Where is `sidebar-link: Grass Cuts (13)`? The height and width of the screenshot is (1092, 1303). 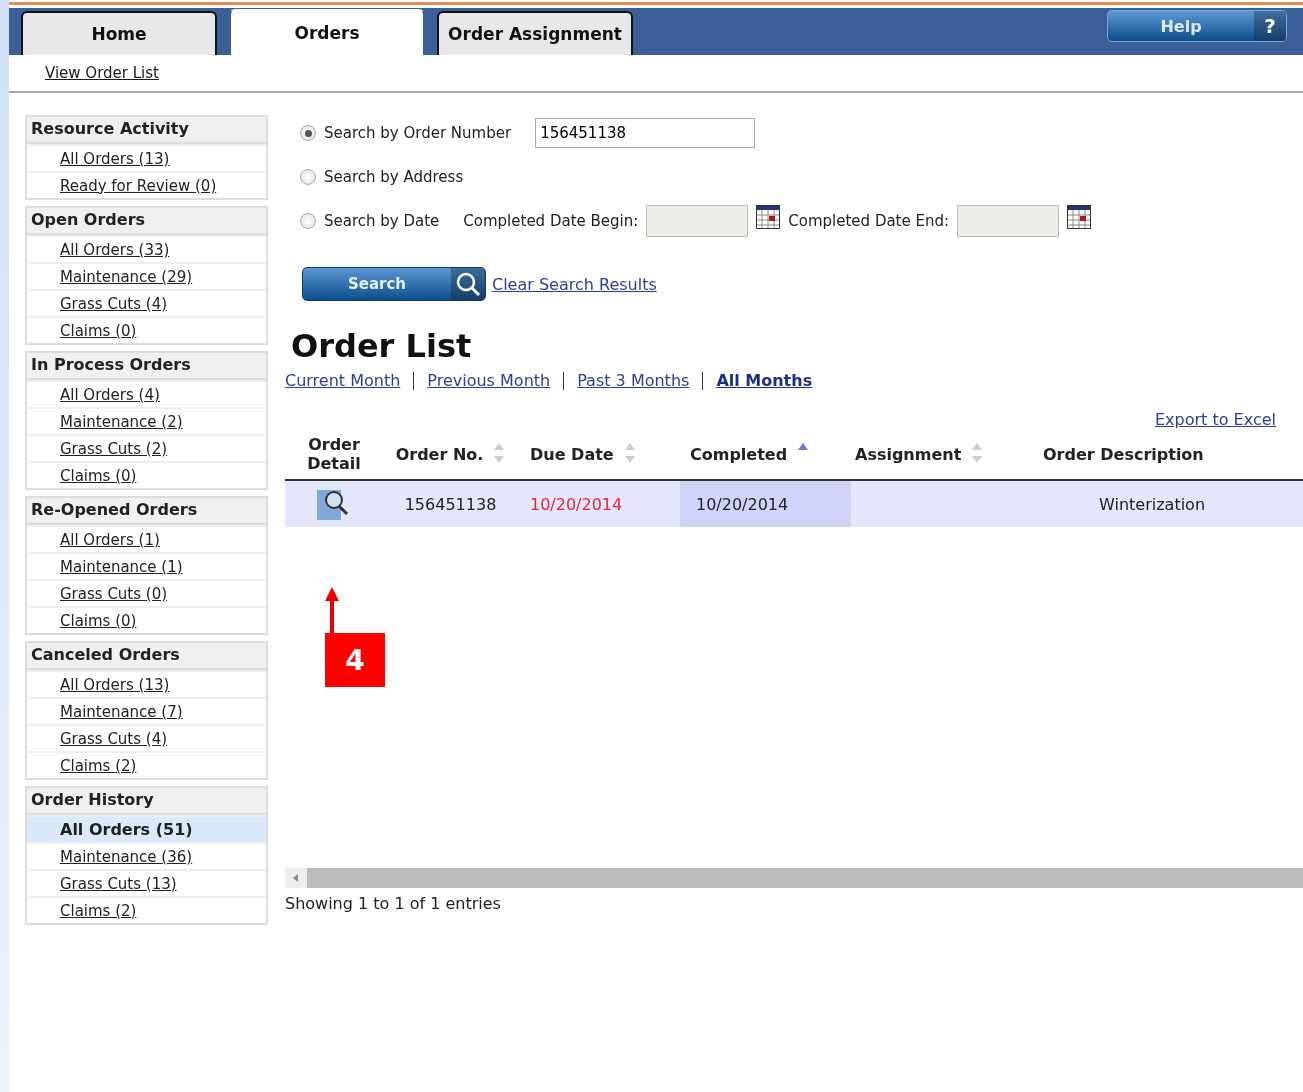 sidebar-link: Grass Cuts (13) is located at coordinates (118, 883).